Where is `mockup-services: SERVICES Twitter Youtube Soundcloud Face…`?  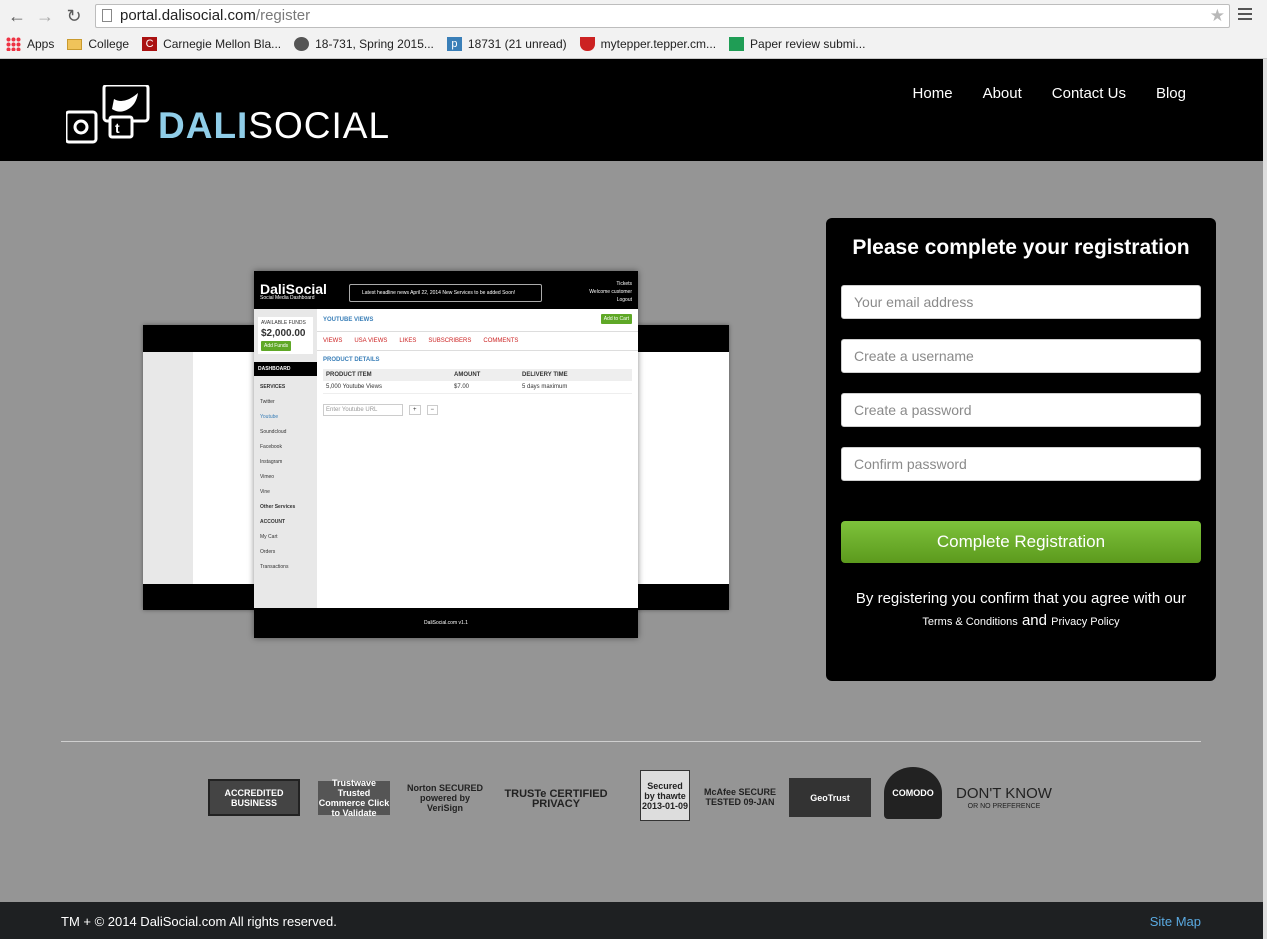 mockup-services: SERVICES Twitter Youtube Soundcloud Face… is located at coordinates (278, 477).